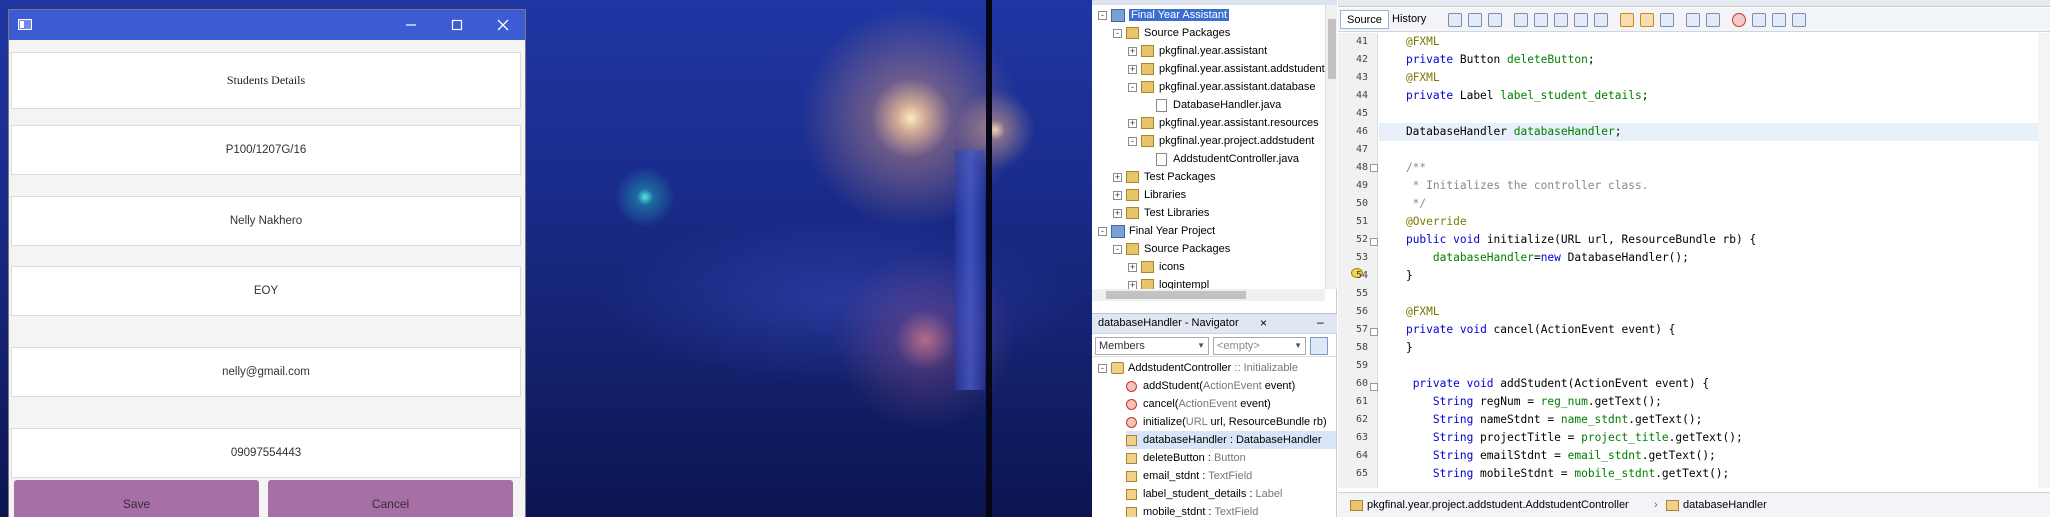 The height and width of the screenshot is (517, 2050). What do you see at coordinates (2044, 260) in the screenshot?
I see `editor-vertical-scrollbar` at bounding box center [2044, 260].